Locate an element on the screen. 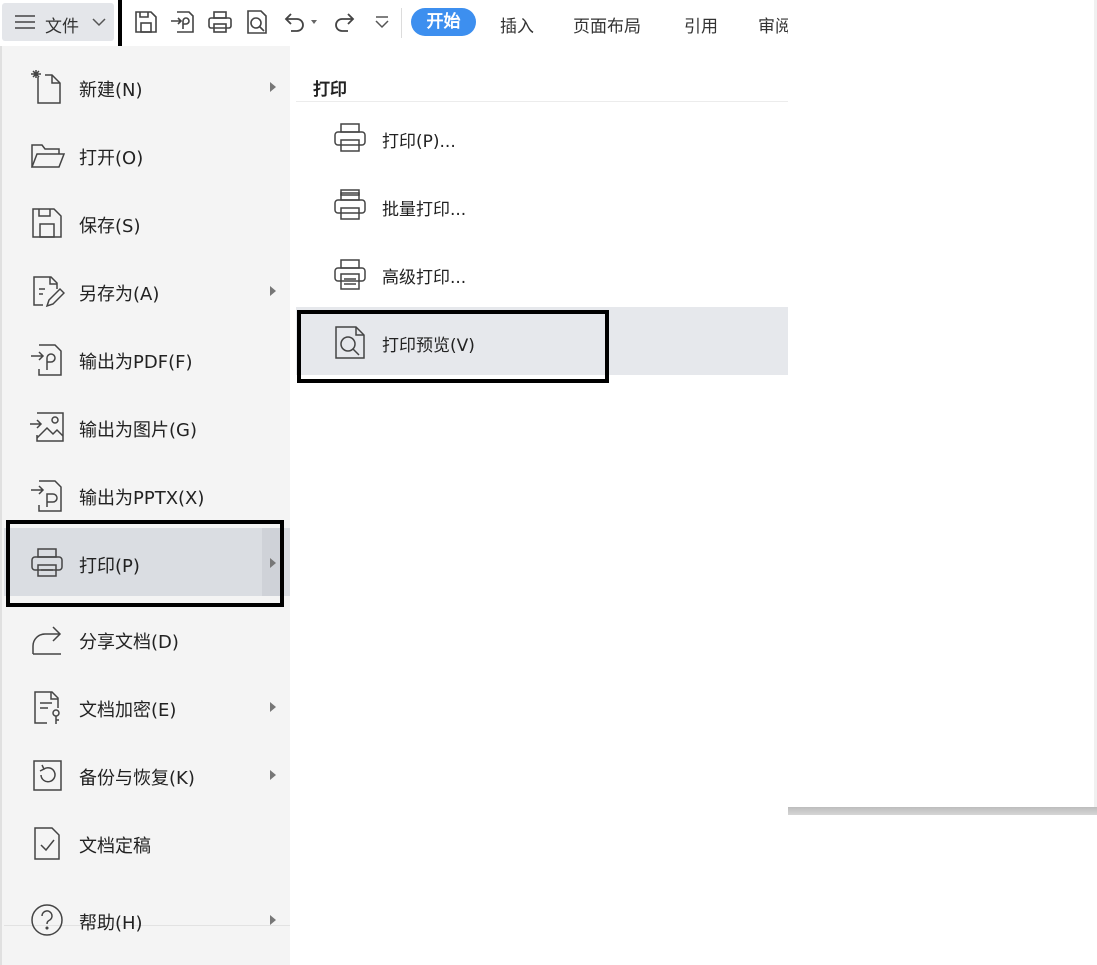 The width and height of the screenshot is (1097, 965). redo-icon is located at coordinates (345, 22).